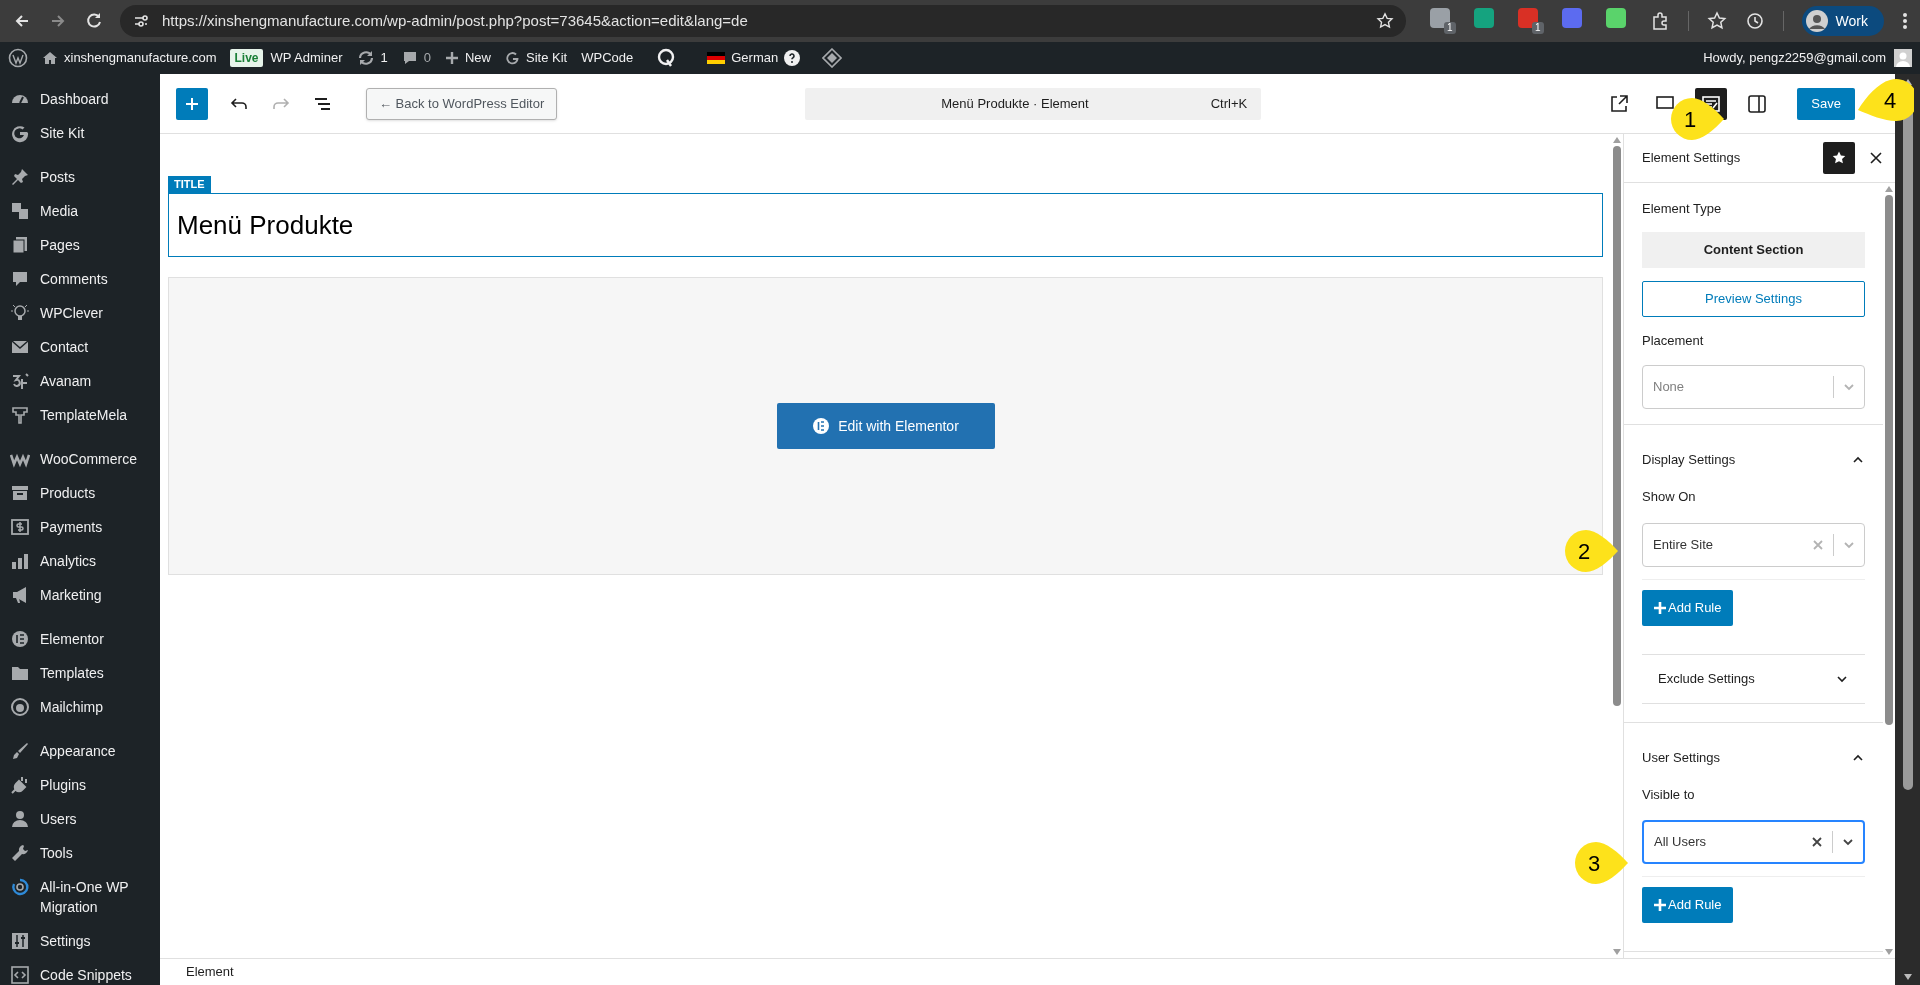 Image resolution: width=1920 pixels, height=985 pixels. What do you see at coordinates (80, 941) in the screenshot?
I see `sidebar-item: Settings` at bounding box center [80, 941].